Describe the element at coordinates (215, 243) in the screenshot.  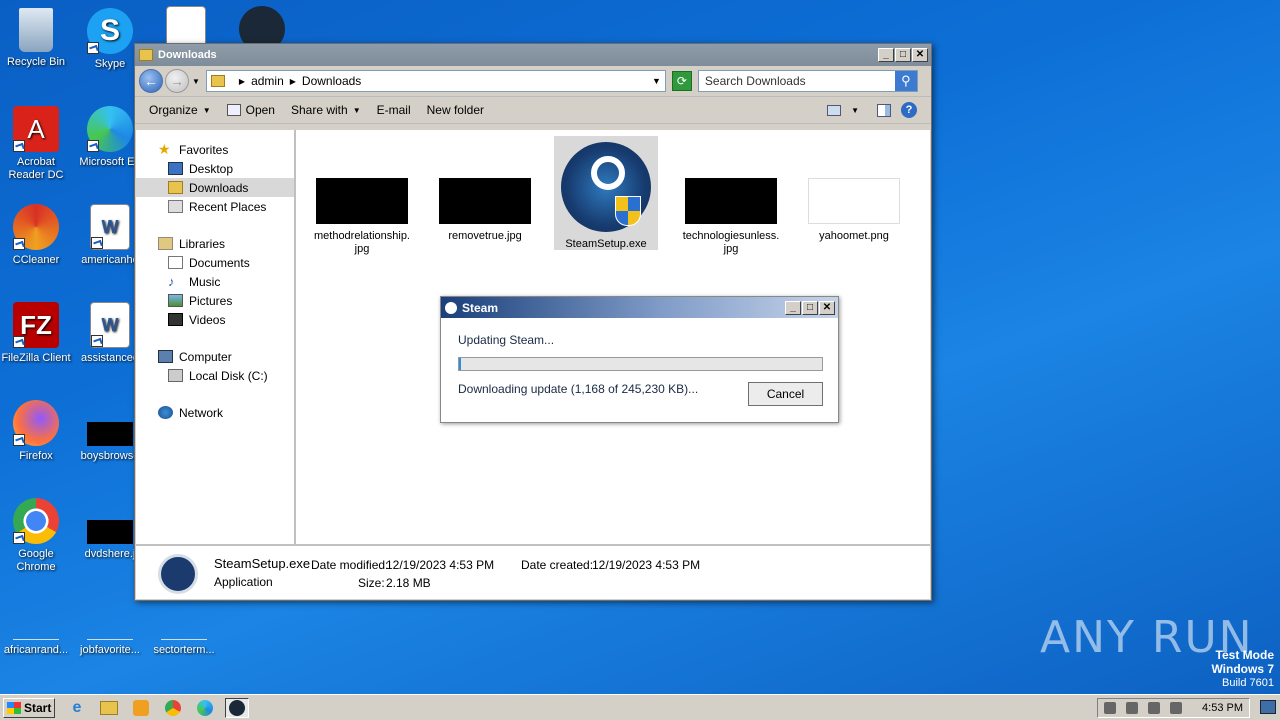
I see `nav-libraries: Libraries` at that location.